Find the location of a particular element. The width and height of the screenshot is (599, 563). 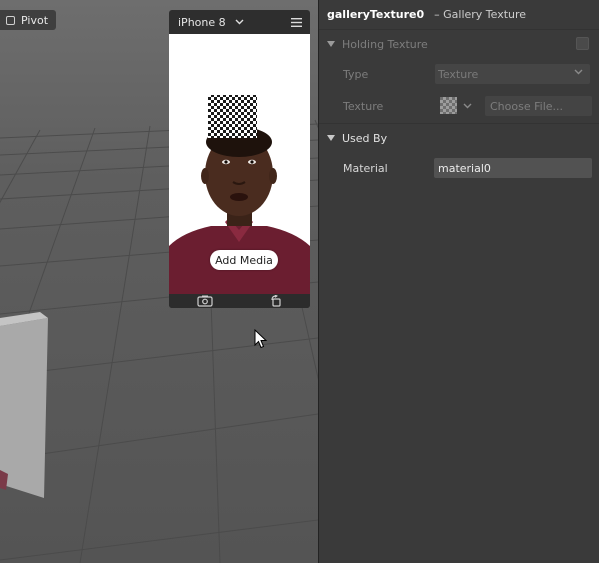

pivot-checkbox-icon is located at coordinates (10, 20).